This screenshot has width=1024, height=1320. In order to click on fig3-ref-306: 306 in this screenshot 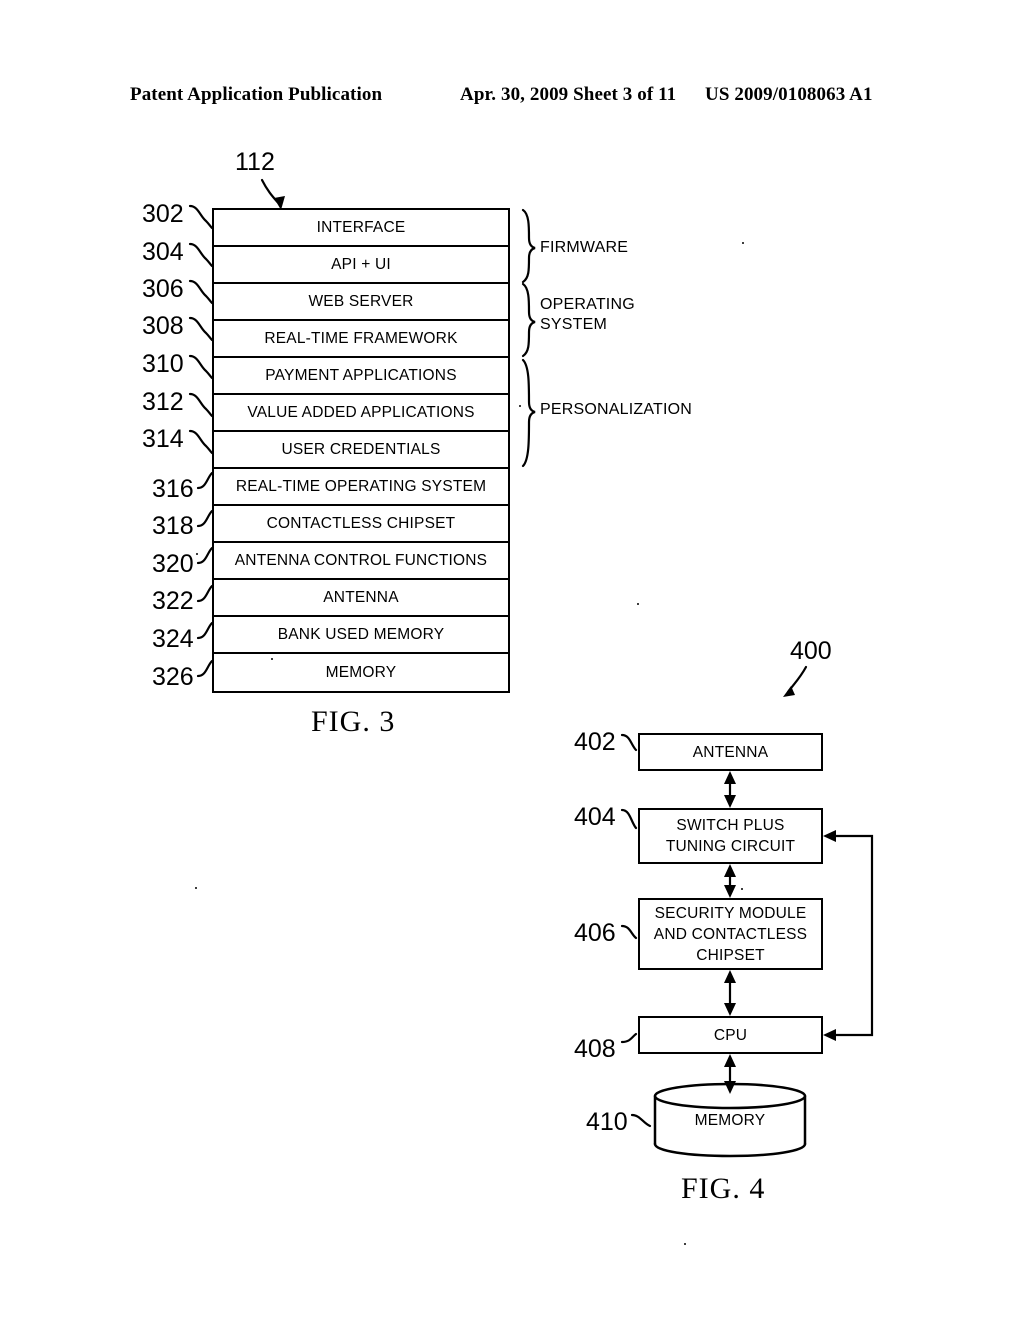, I will do `click(163, 289)`.